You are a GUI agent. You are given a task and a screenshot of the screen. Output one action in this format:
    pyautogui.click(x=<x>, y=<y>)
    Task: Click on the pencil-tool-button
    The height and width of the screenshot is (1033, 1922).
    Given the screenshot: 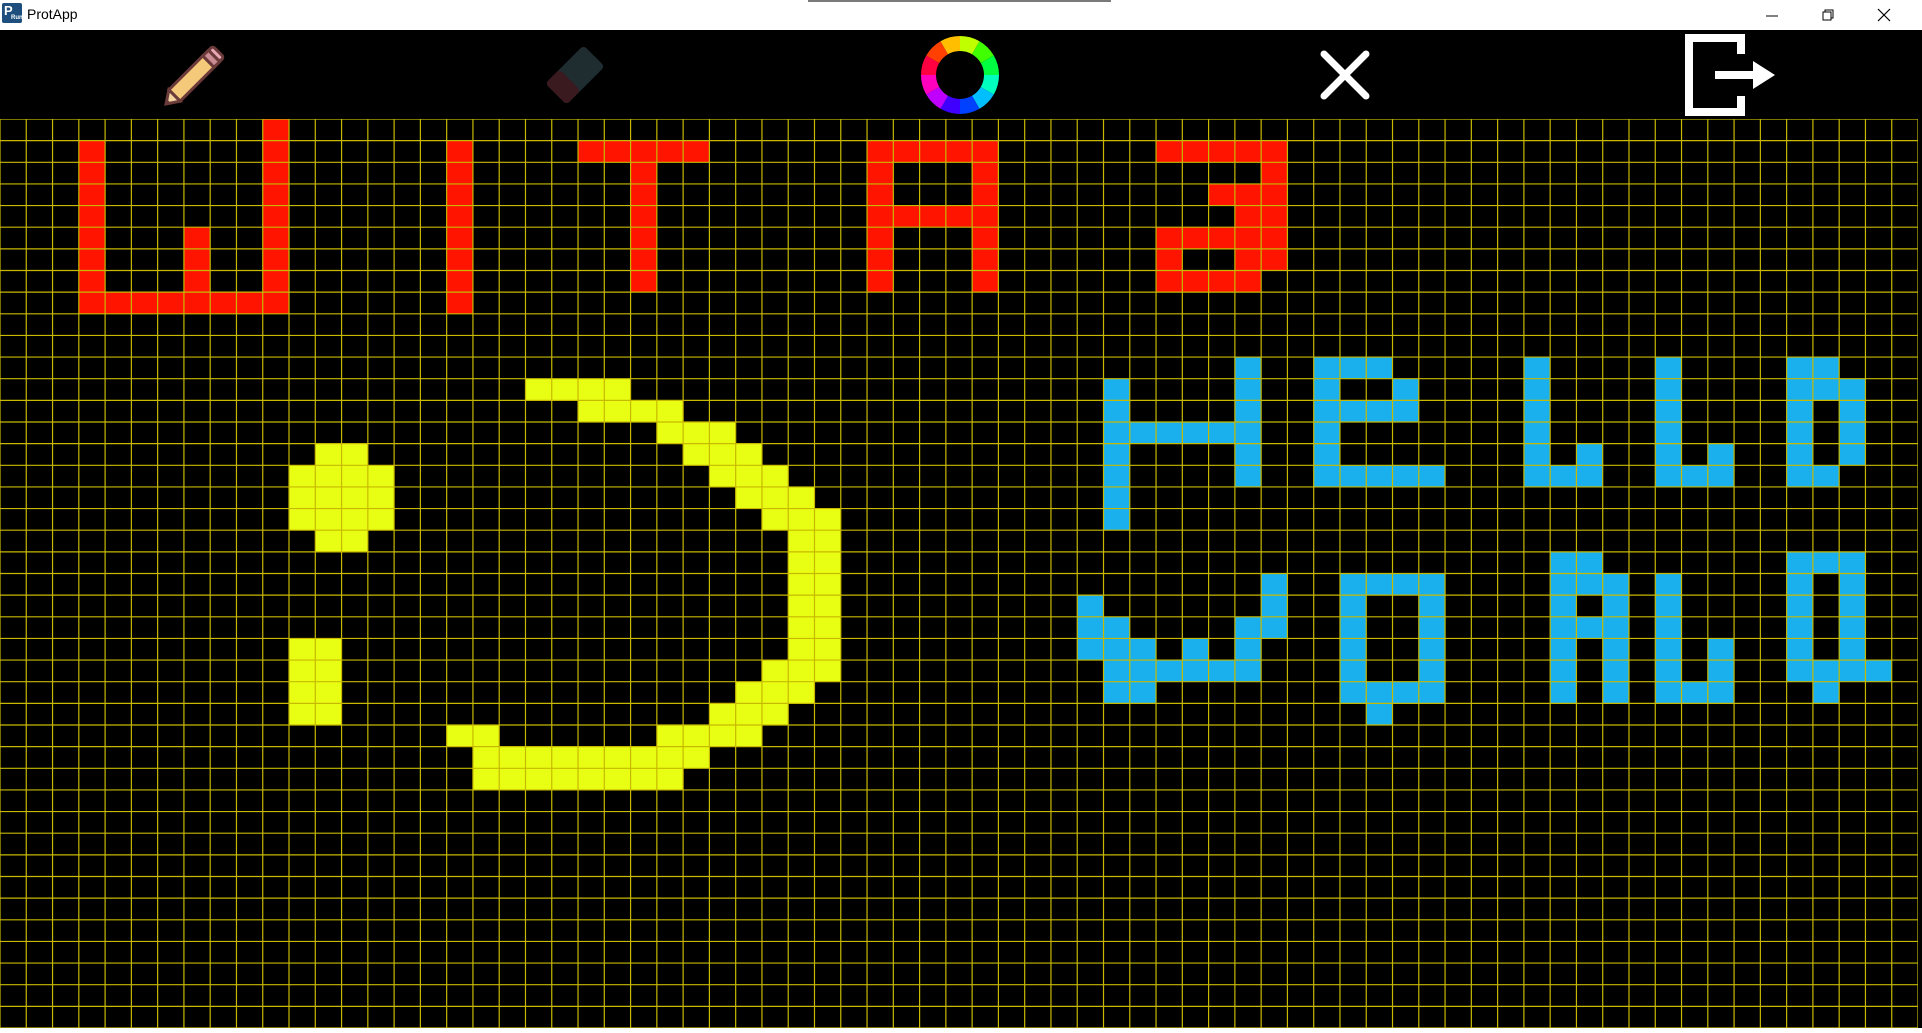 What is the action you would take?
    pyautogui.click(x=195, y=74)
    